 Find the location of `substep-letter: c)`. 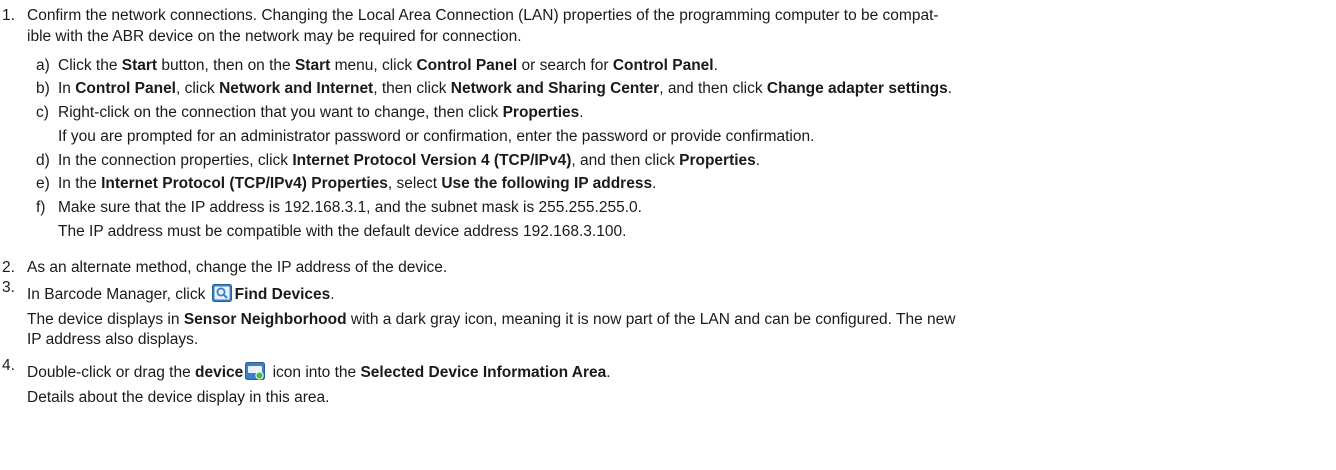

substep-letter: c) is located at coordinates (42, 112).